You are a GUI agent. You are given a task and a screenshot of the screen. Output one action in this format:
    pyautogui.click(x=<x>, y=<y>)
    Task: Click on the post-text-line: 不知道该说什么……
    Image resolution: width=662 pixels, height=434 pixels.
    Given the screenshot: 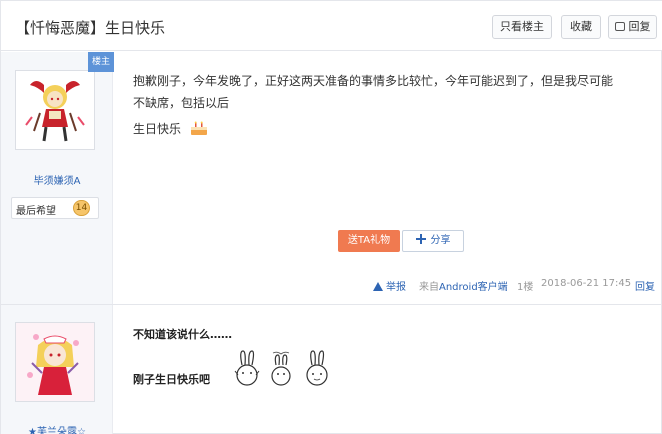 What is the action you would take?
    pyautogui.click(x=182, y=334)
    